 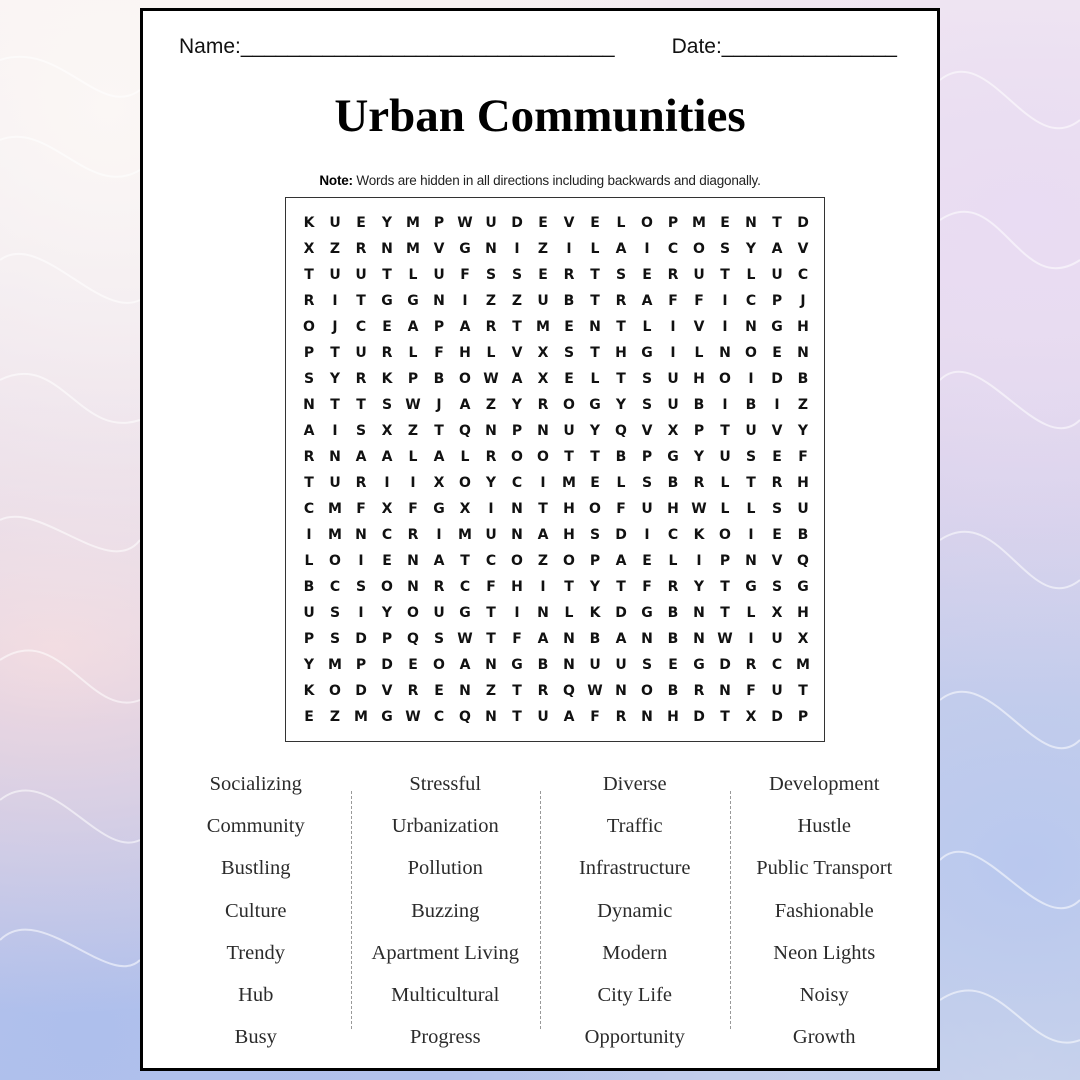 What do you see at coordinates (387, 691) in the screenshot?
I see `grid-letter: V` at bounding box center [387, 691].